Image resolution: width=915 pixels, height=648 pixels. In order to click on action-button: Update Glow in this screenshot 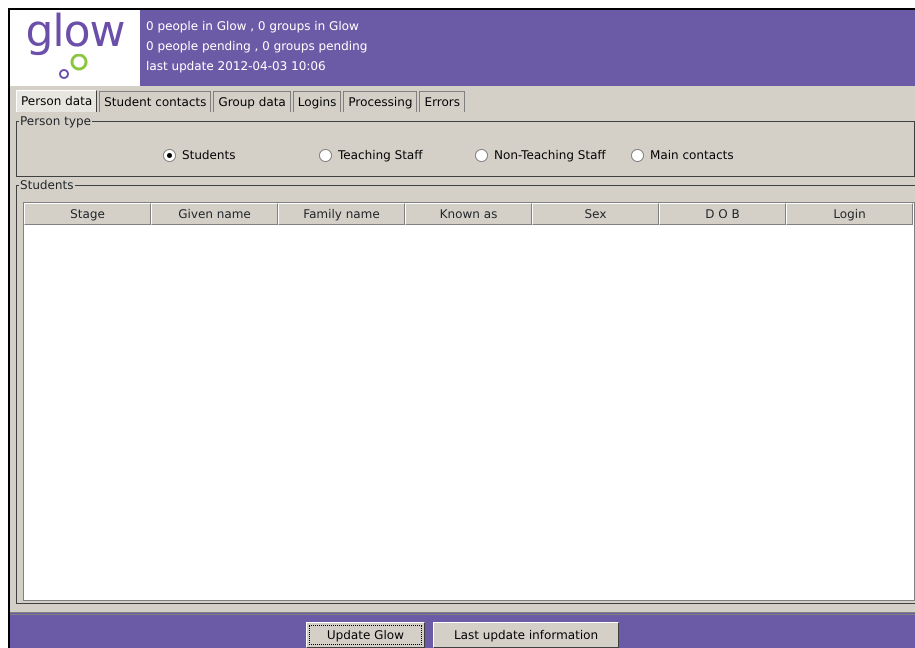, I will do `click(365, 635)`.